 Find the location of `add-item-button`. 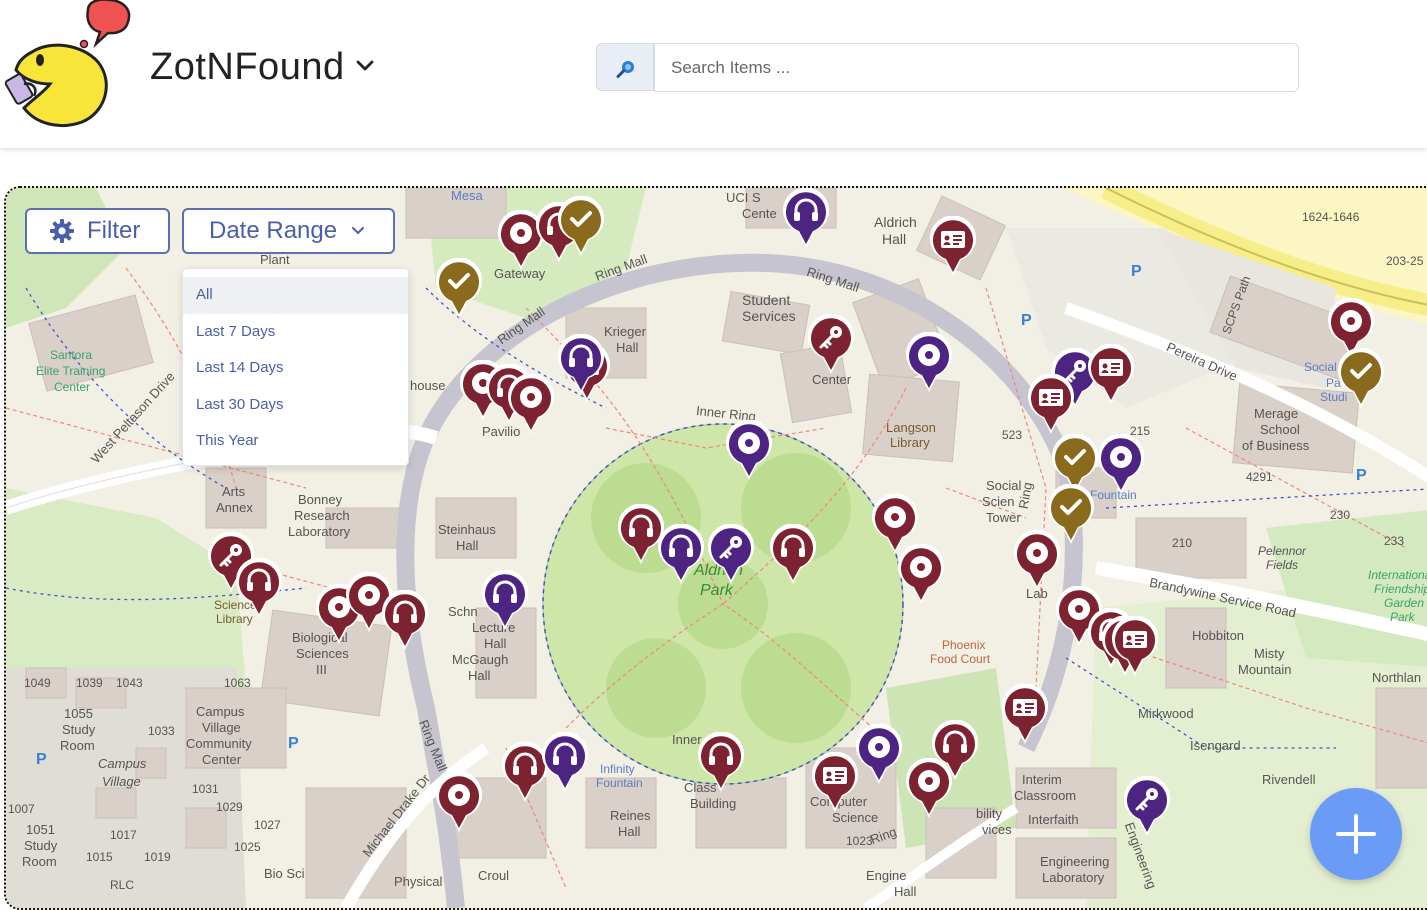

add-item-button is located at coordinates (1356, 834).